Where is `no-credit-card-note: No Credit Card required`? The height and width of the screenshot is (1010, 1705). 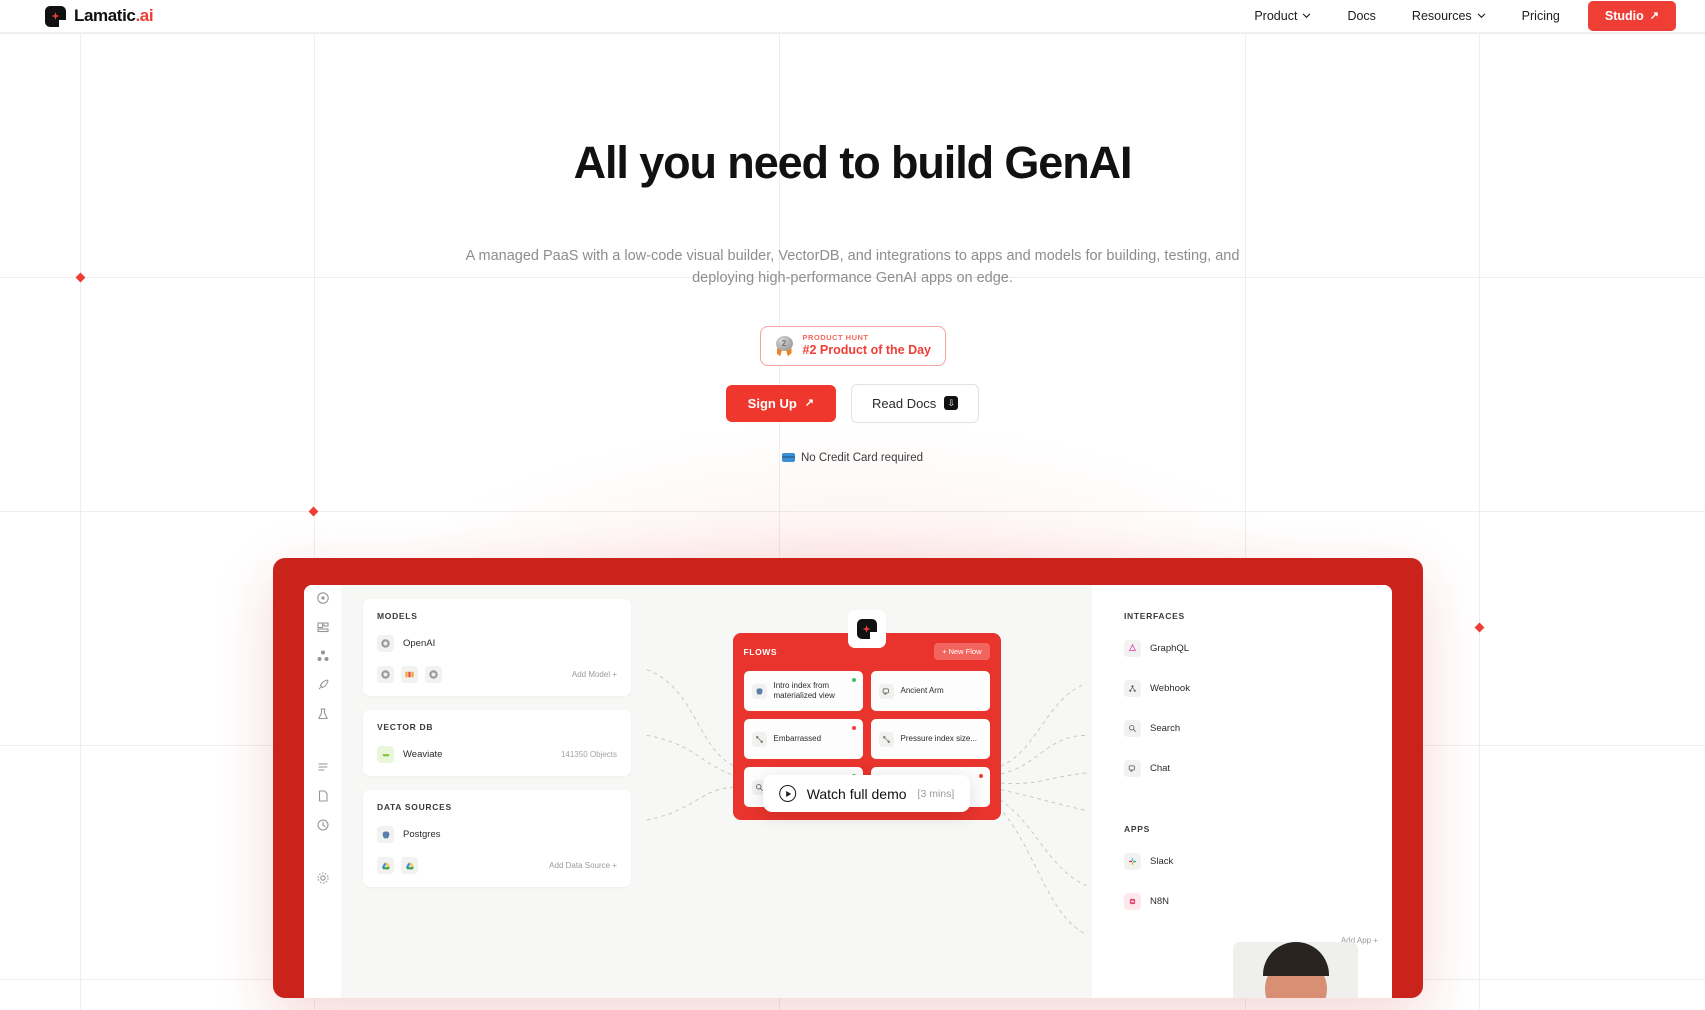 no-credit-card-note: No Credit Card required is located at coordinates (852, 458).